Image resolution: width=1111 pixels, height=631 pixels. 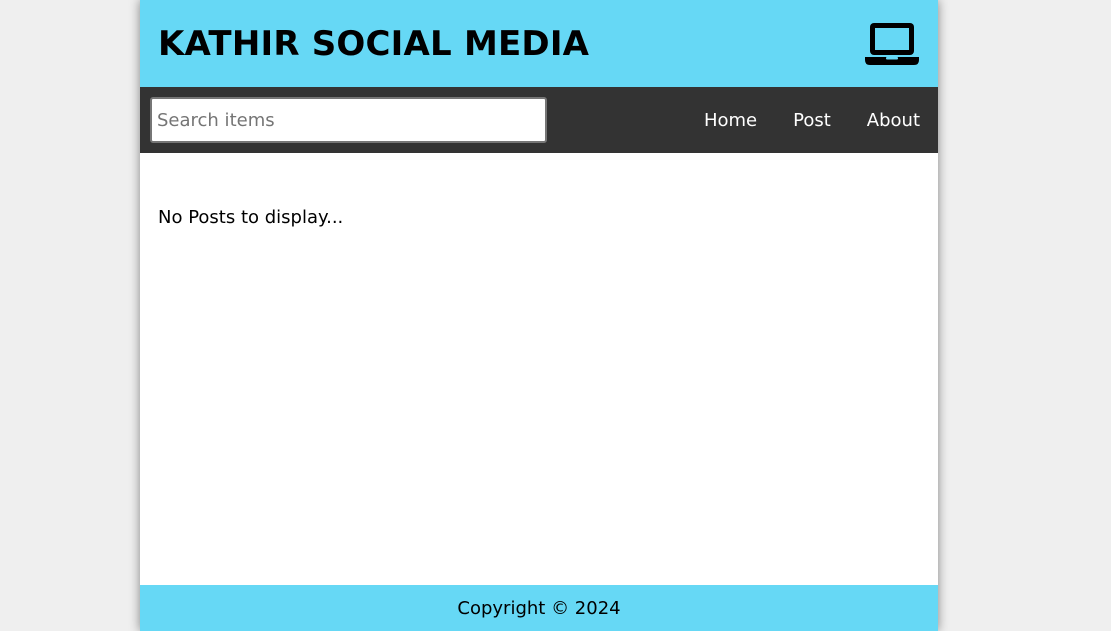 I want to click on nav-link-about: About, so click(x=893, y=120).